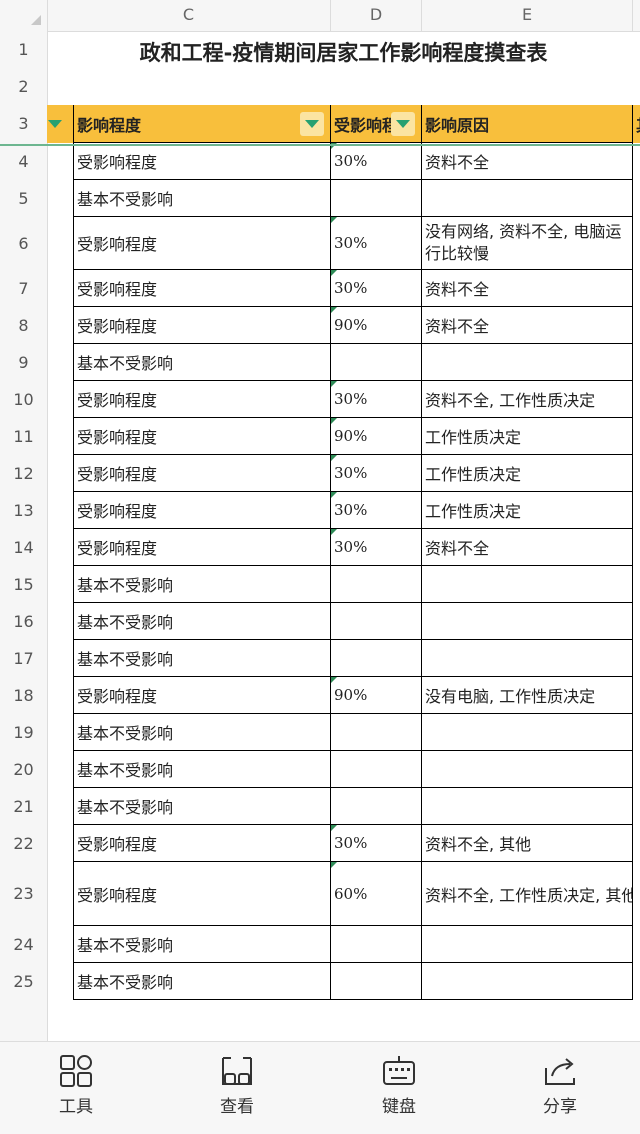 The height and width of the screenshot is (1134, 640). What do you see at coordinates (399, 1085) in the screenshot?
I see `keyboard-button: 键盘` at bounding box center [399, 1085].